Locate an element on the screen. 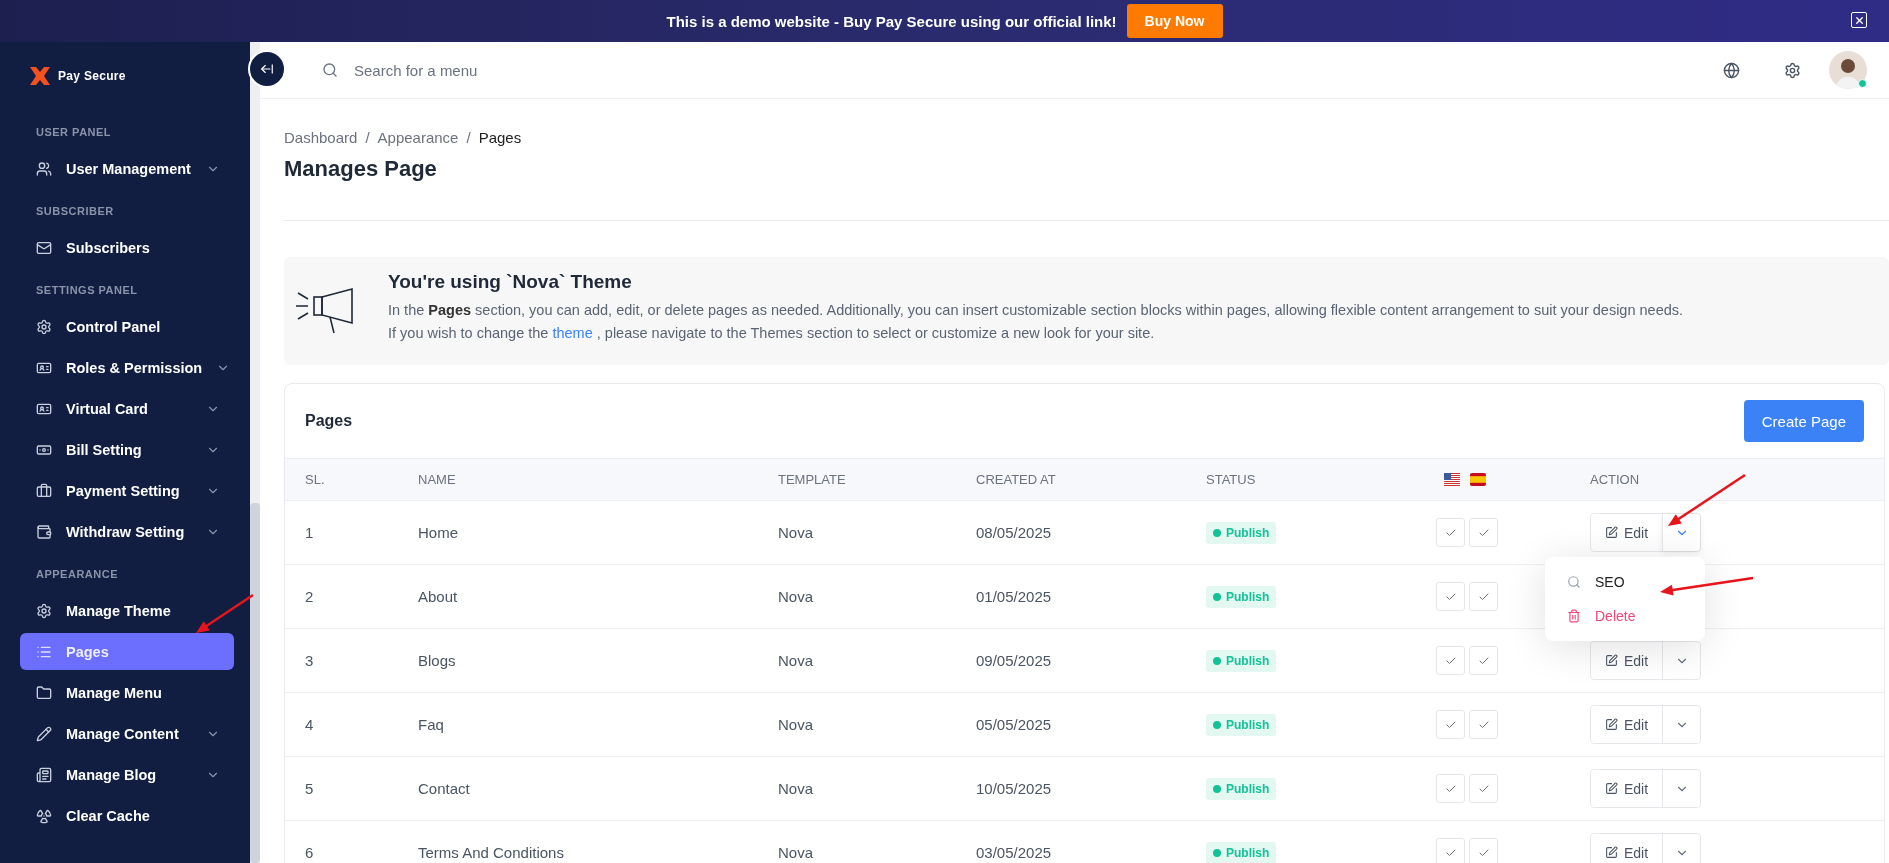 This screenshot has height=863, width=1889. menu-item: Delete is located at coordinates (1625, 616).